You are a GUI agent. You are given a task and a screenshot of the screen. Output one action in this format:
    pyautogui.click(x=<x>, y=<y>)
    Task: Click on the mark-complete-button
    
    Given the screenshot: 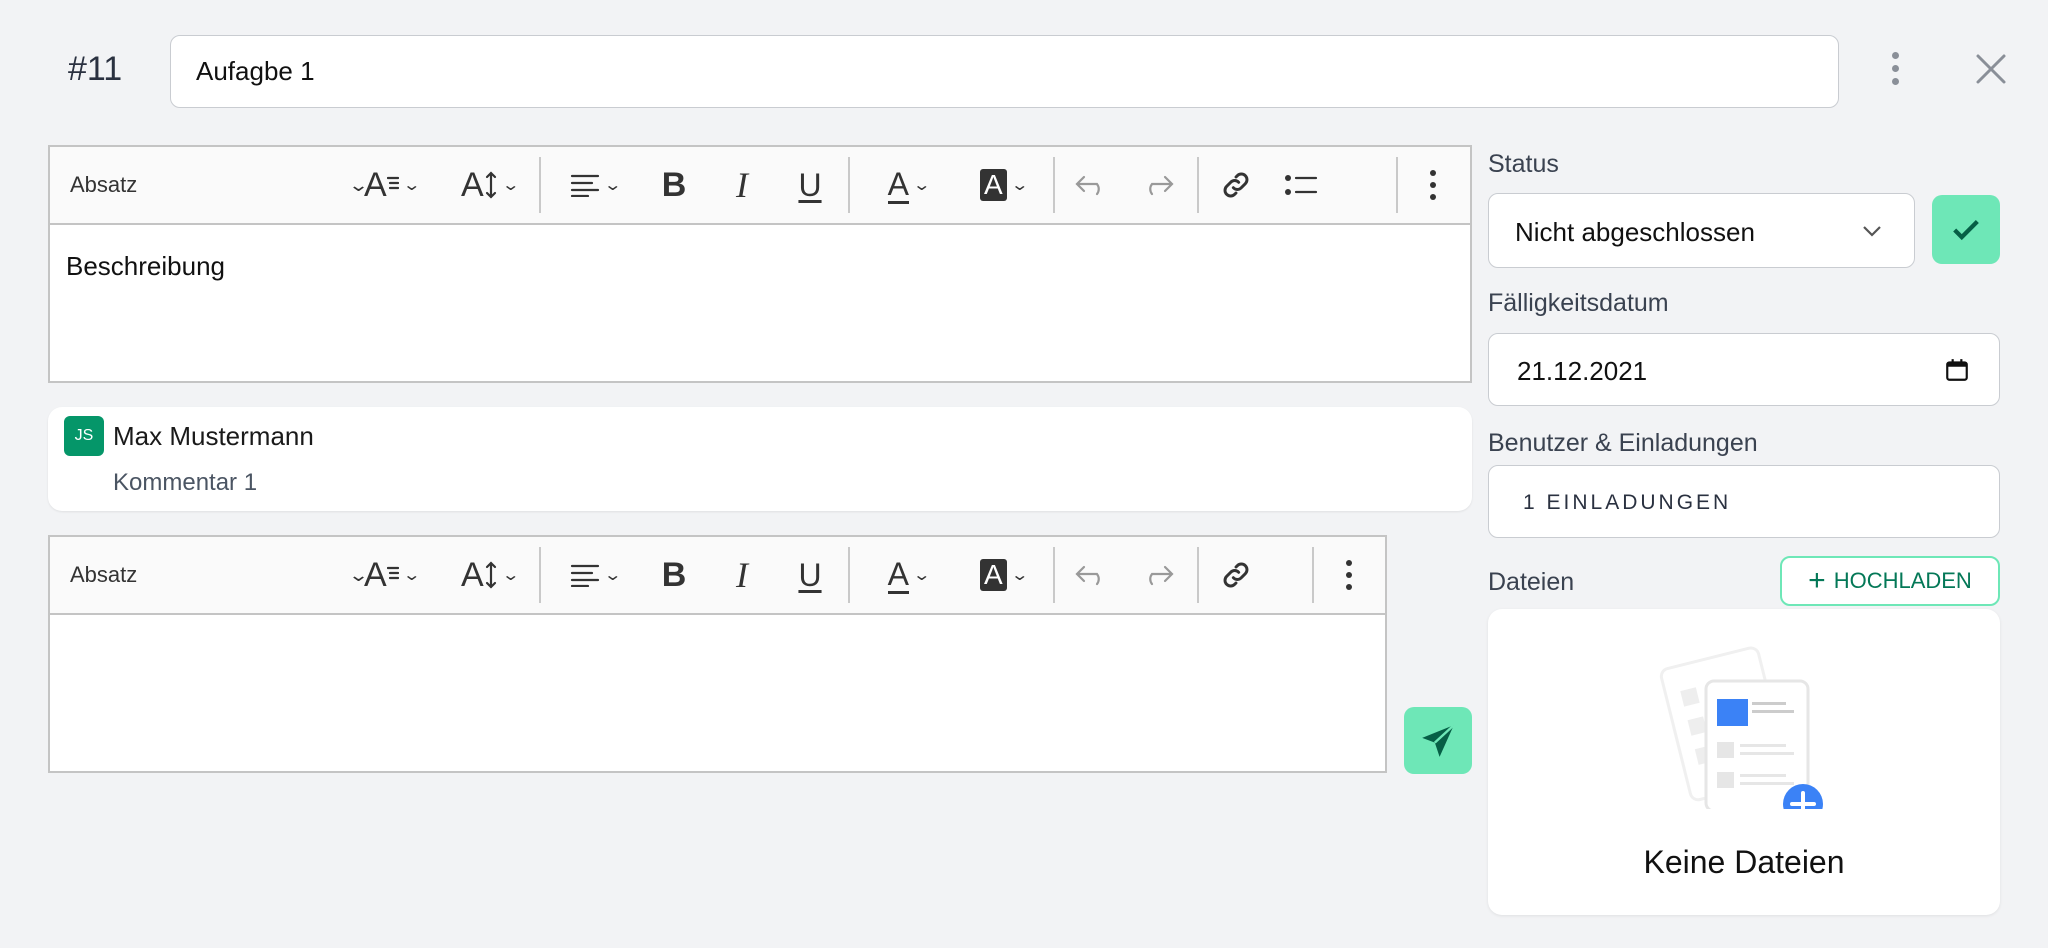 What is the action you would take?
    pyautogui.click(x=1966, y=229)
    